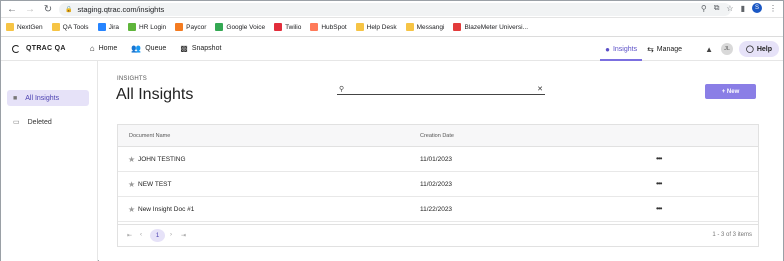  Describe the element at coordinates (149, 136) in the screenshot. I see `column-document-name: Document Name` at that location.